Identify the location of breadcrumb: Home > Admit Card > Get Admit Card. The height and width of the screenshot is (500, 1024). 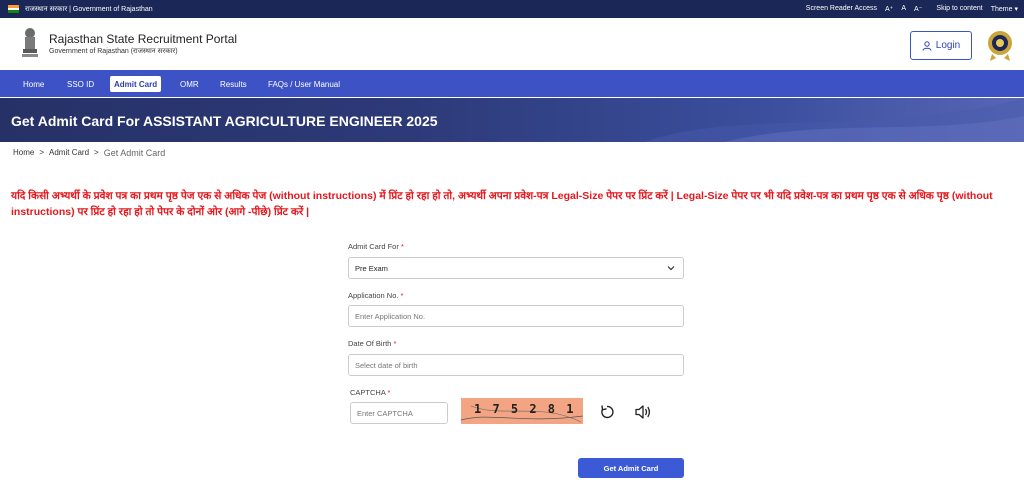
(89, 153).